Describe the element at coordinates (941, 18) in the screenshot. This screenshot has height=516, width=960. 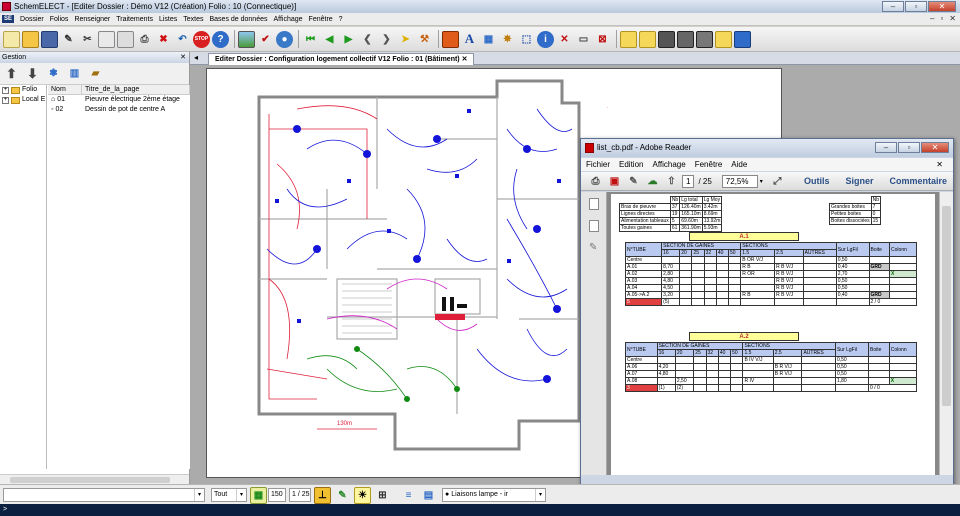
I see `mdi-restore-button: ▫` at that location.